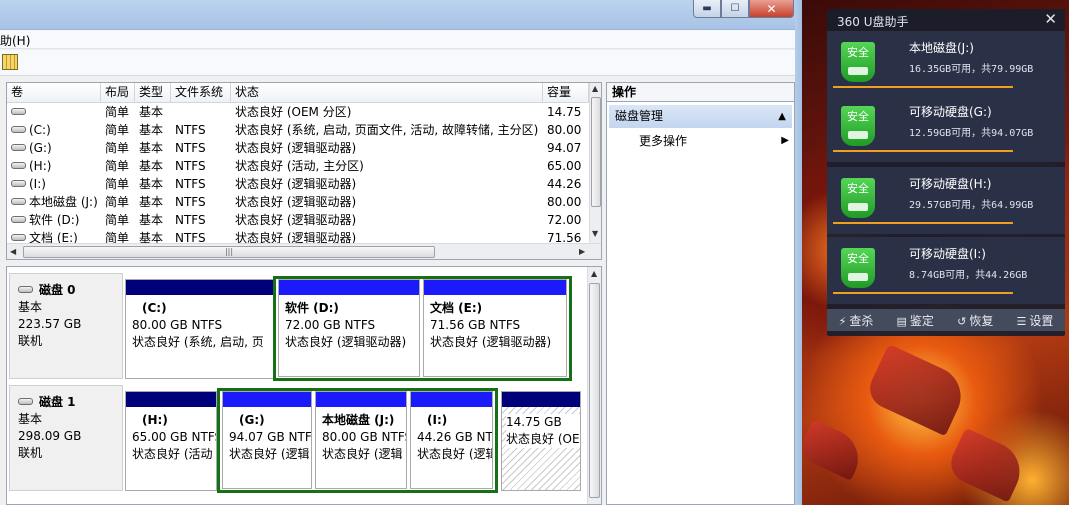  I want to click on volume-name: (I:), so click(37, 184).